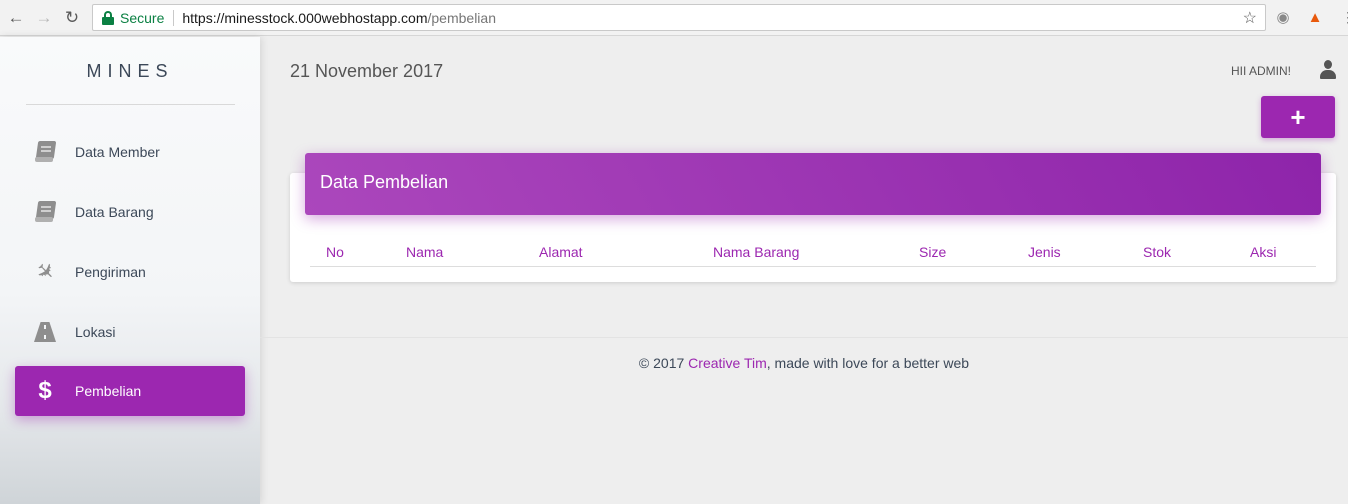 The image size is (1348, 504). I want to click on sidebar-item-data-member: Data Member, so click(130, 152).